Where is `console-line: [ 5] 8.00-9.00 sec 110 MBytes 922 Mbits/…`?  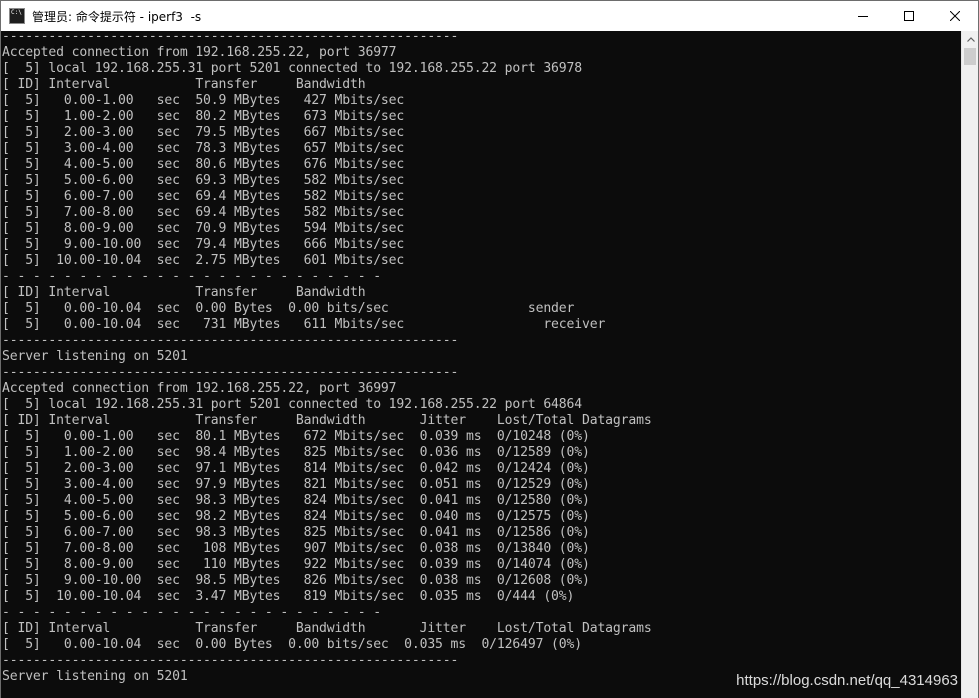 console-line: [ 5] 8.00-9.00 sec 110 MBytes 922 Mbits/… is located at coordinates (296, 564).